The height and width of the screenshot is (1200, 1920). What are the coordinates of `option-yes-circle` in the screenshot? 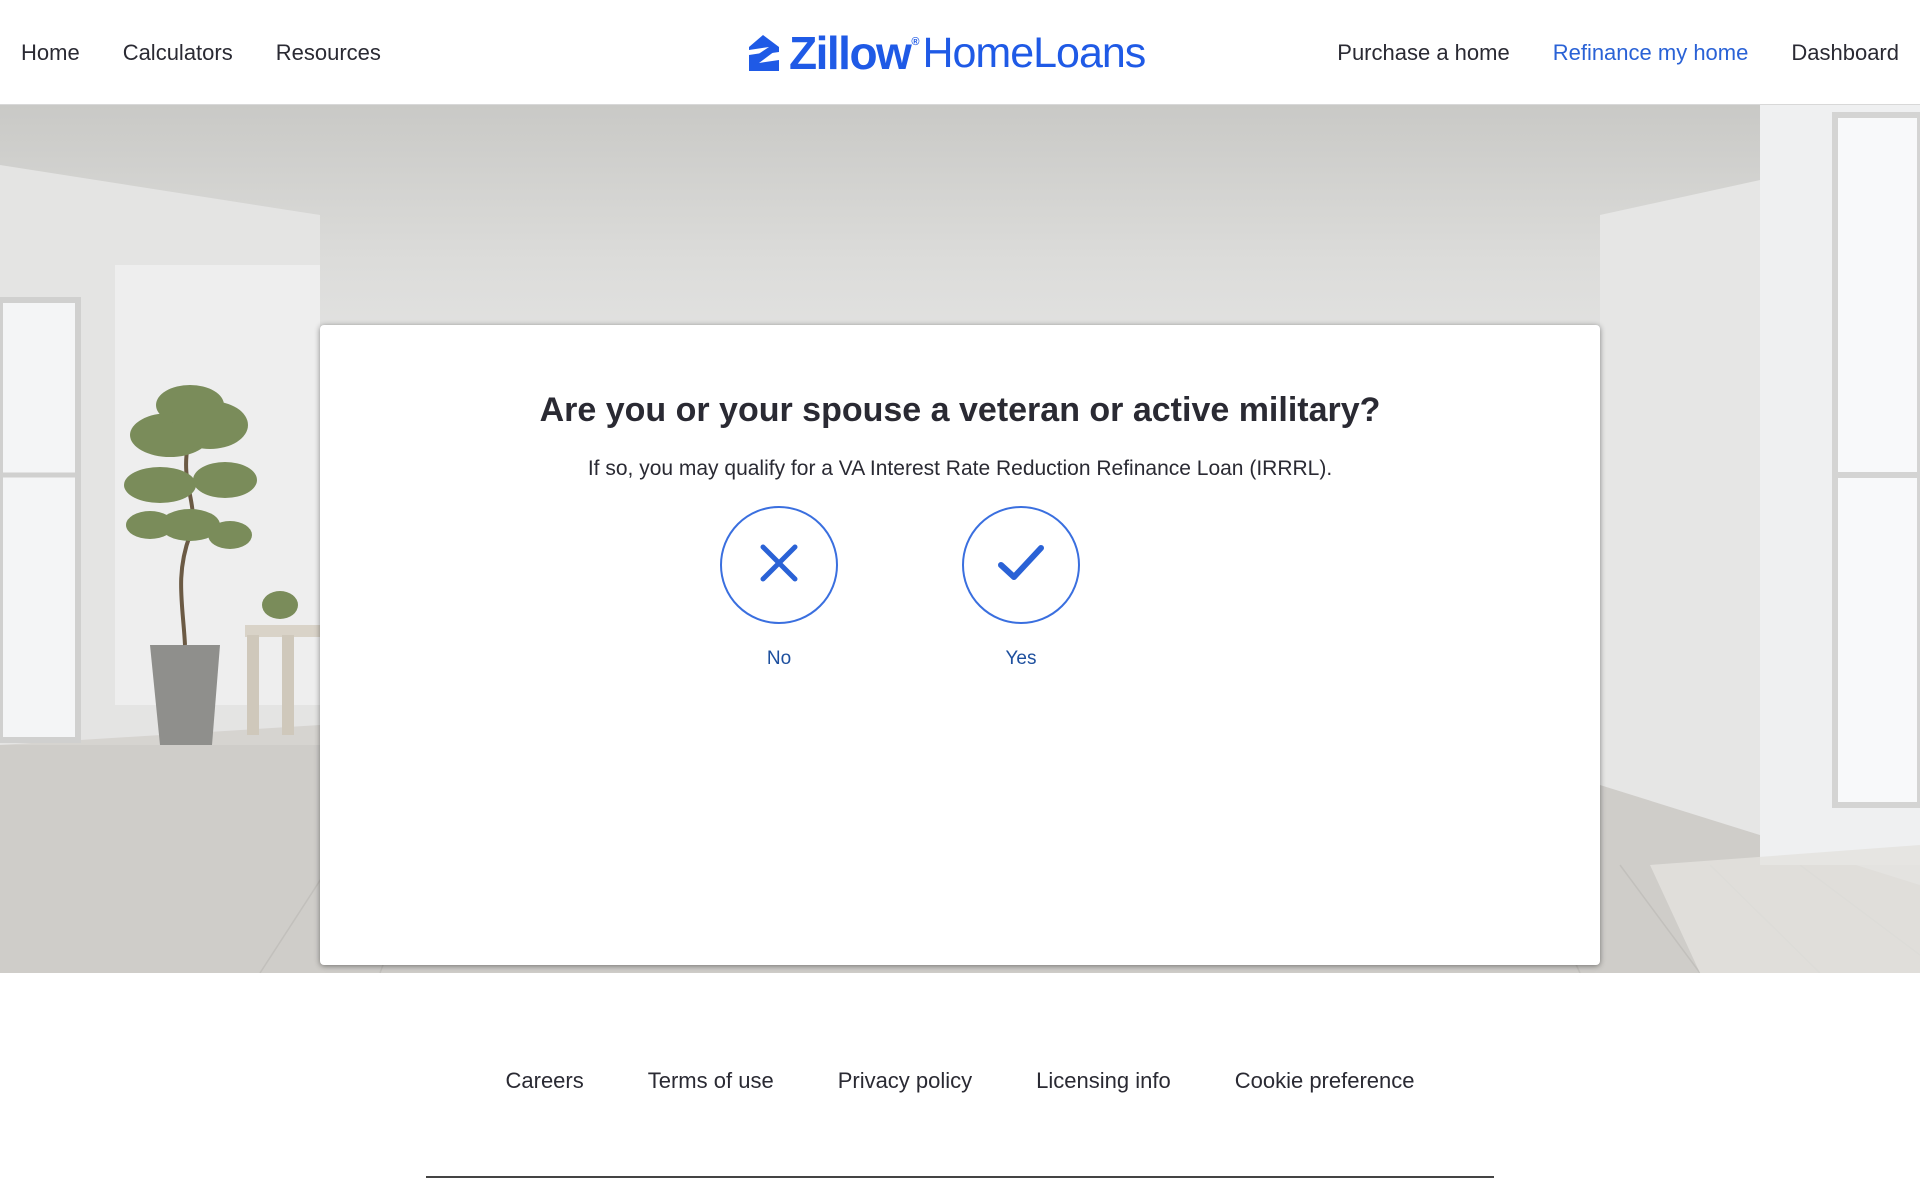 It's located at (1021, 565).